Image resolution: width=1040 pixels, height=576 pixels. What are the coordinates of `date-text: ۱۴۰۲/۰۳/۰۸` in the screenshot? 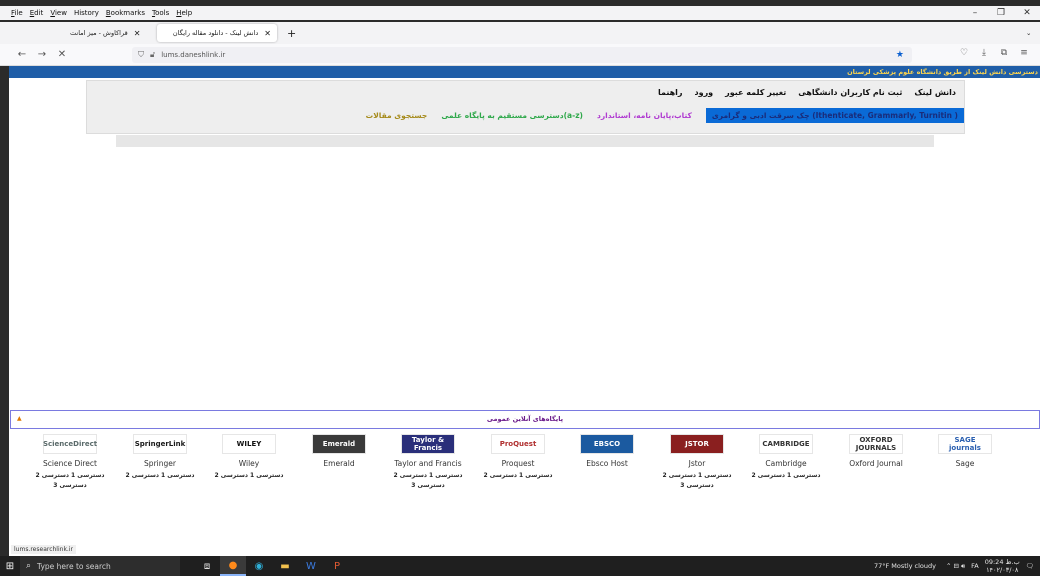 It's located at (1002, 570).